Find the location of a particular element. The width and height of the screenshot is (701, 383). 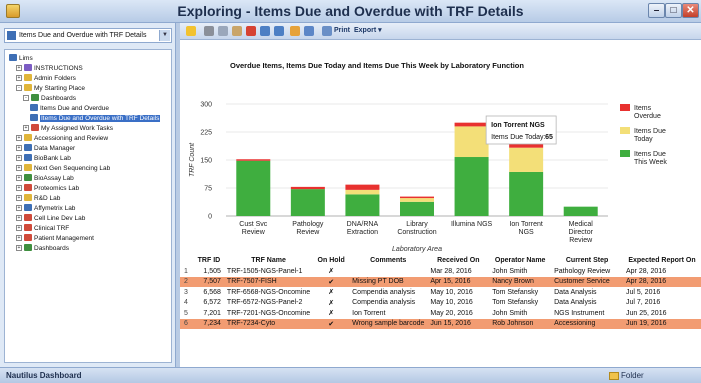

legend-label: Items Due is located at coordinates (650, 154).